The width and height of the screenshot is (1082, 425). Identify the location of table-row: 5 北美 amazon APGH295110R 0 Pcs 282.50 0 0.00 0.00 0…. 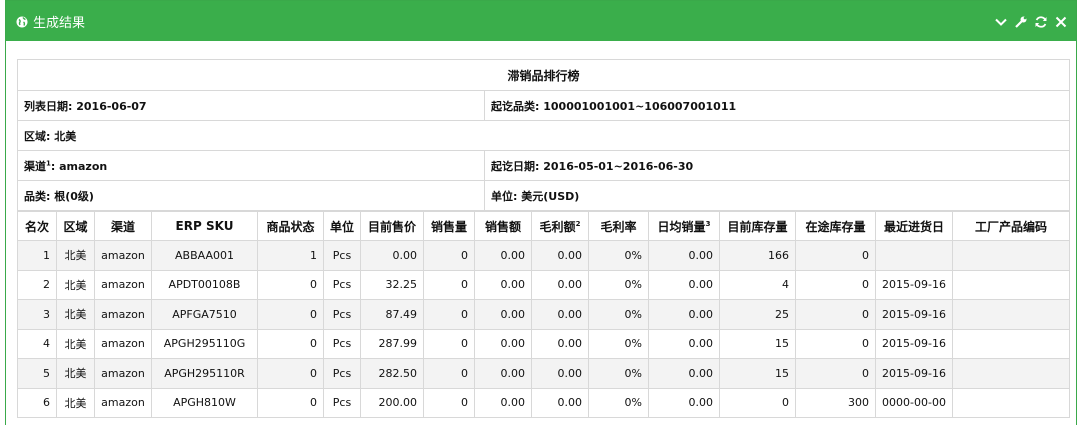
(543, 373).